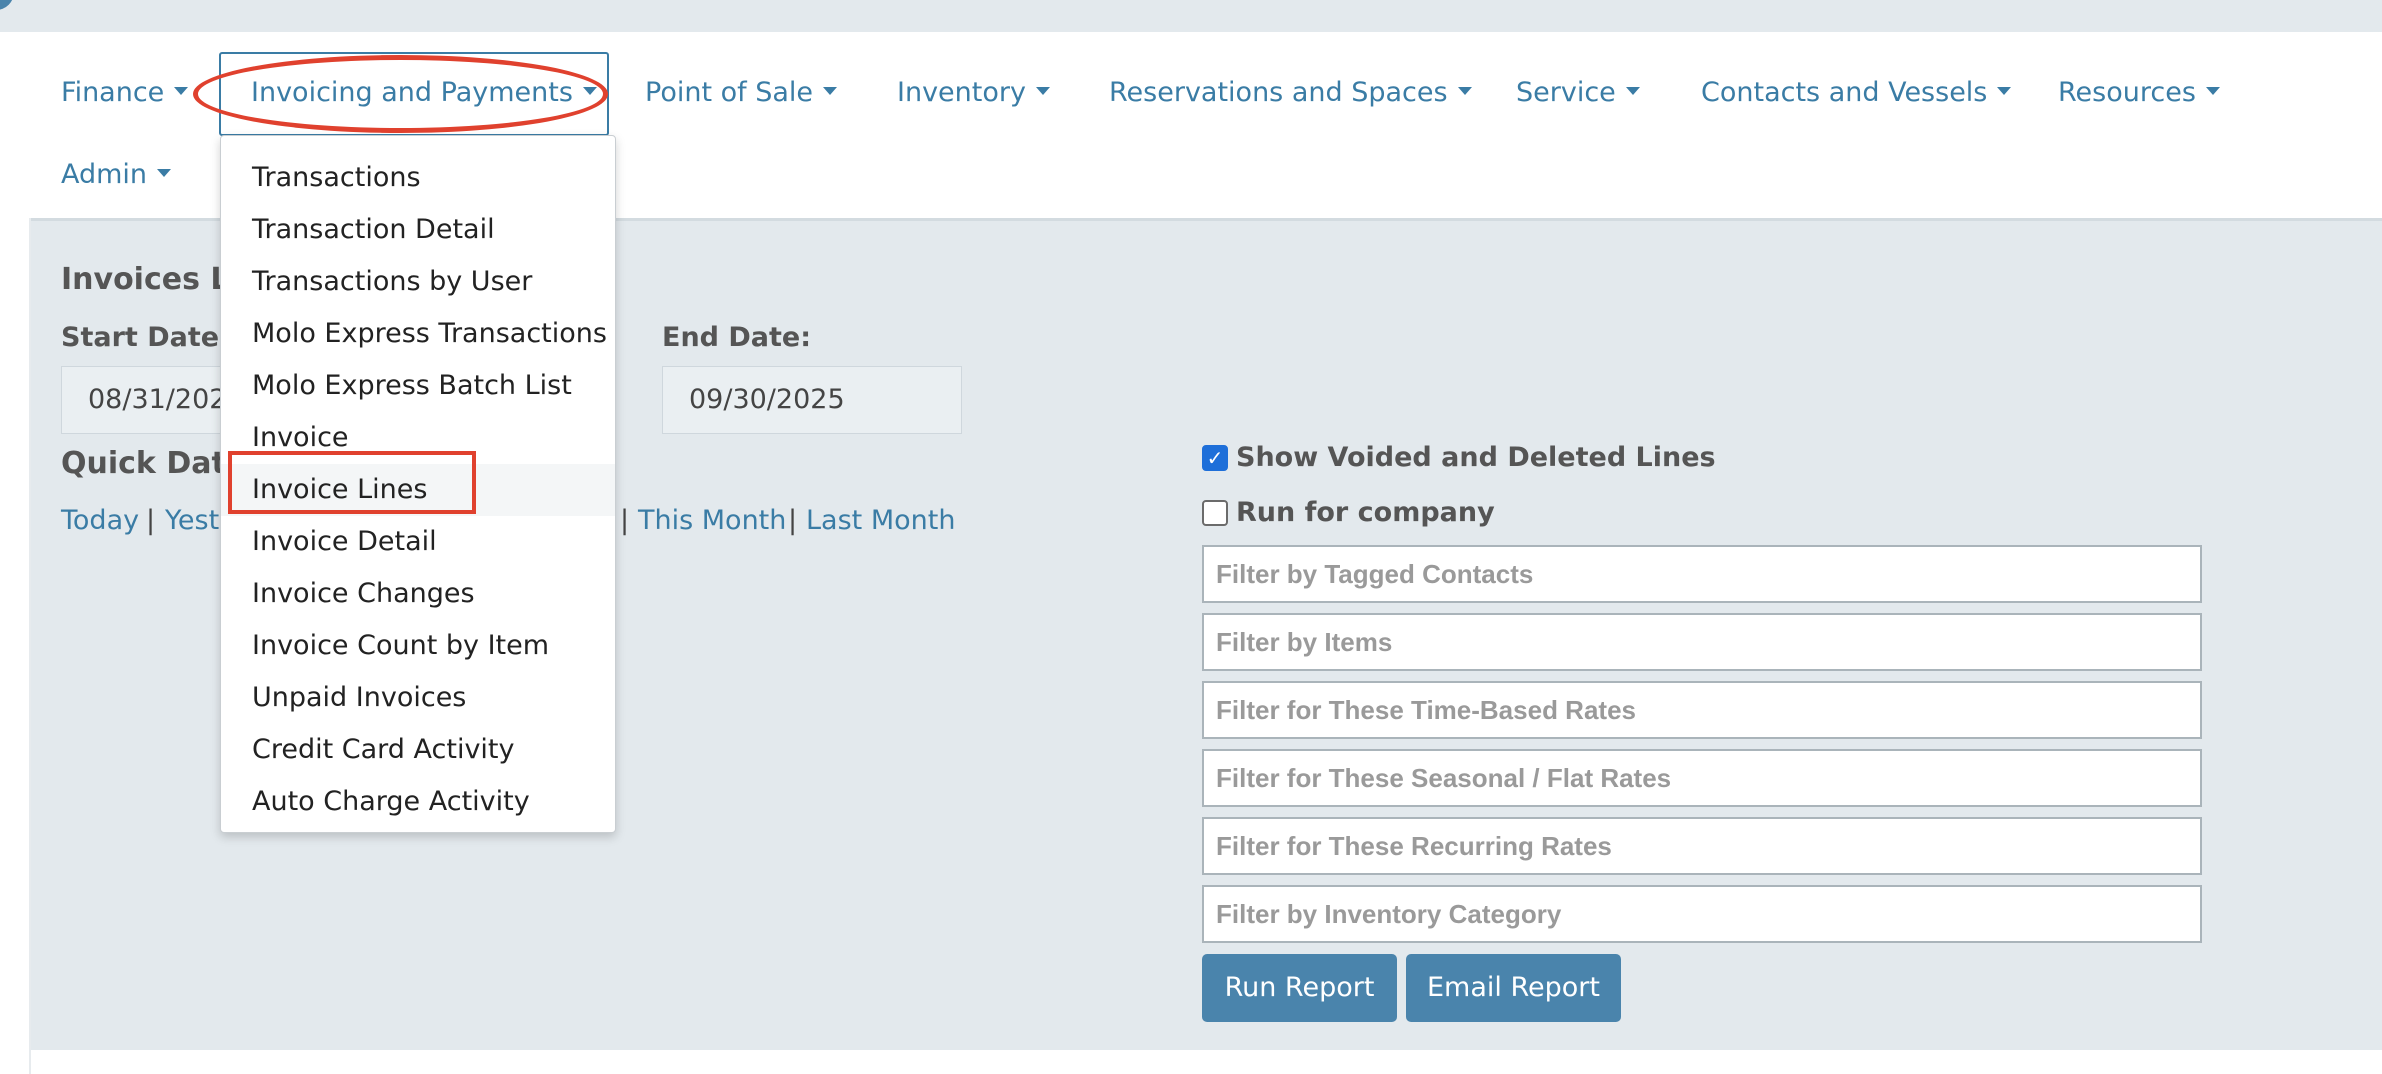 Image resolution: width=2382 pixels, height=1074 pixels. What do you see at coordinates (145, 337) in the screenshot?
I see `start-date-label: Start Date:` at bounding box center [145, 337].